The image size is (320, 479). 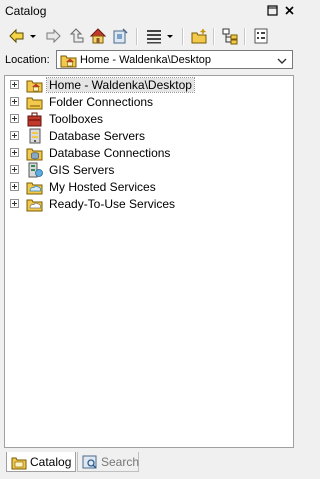 What do you see at coordinates (82, 170) in the screenshot?
I see `tree-item-label: GIS Servers` at bounding box center [82, 170].